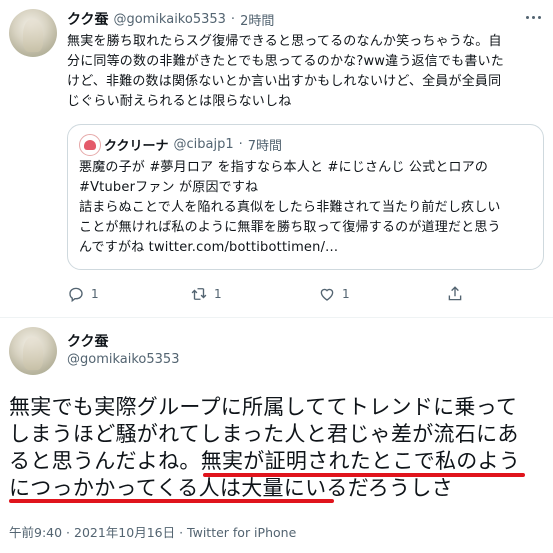  I want to click on reply-button: 1, so click(83, 294).